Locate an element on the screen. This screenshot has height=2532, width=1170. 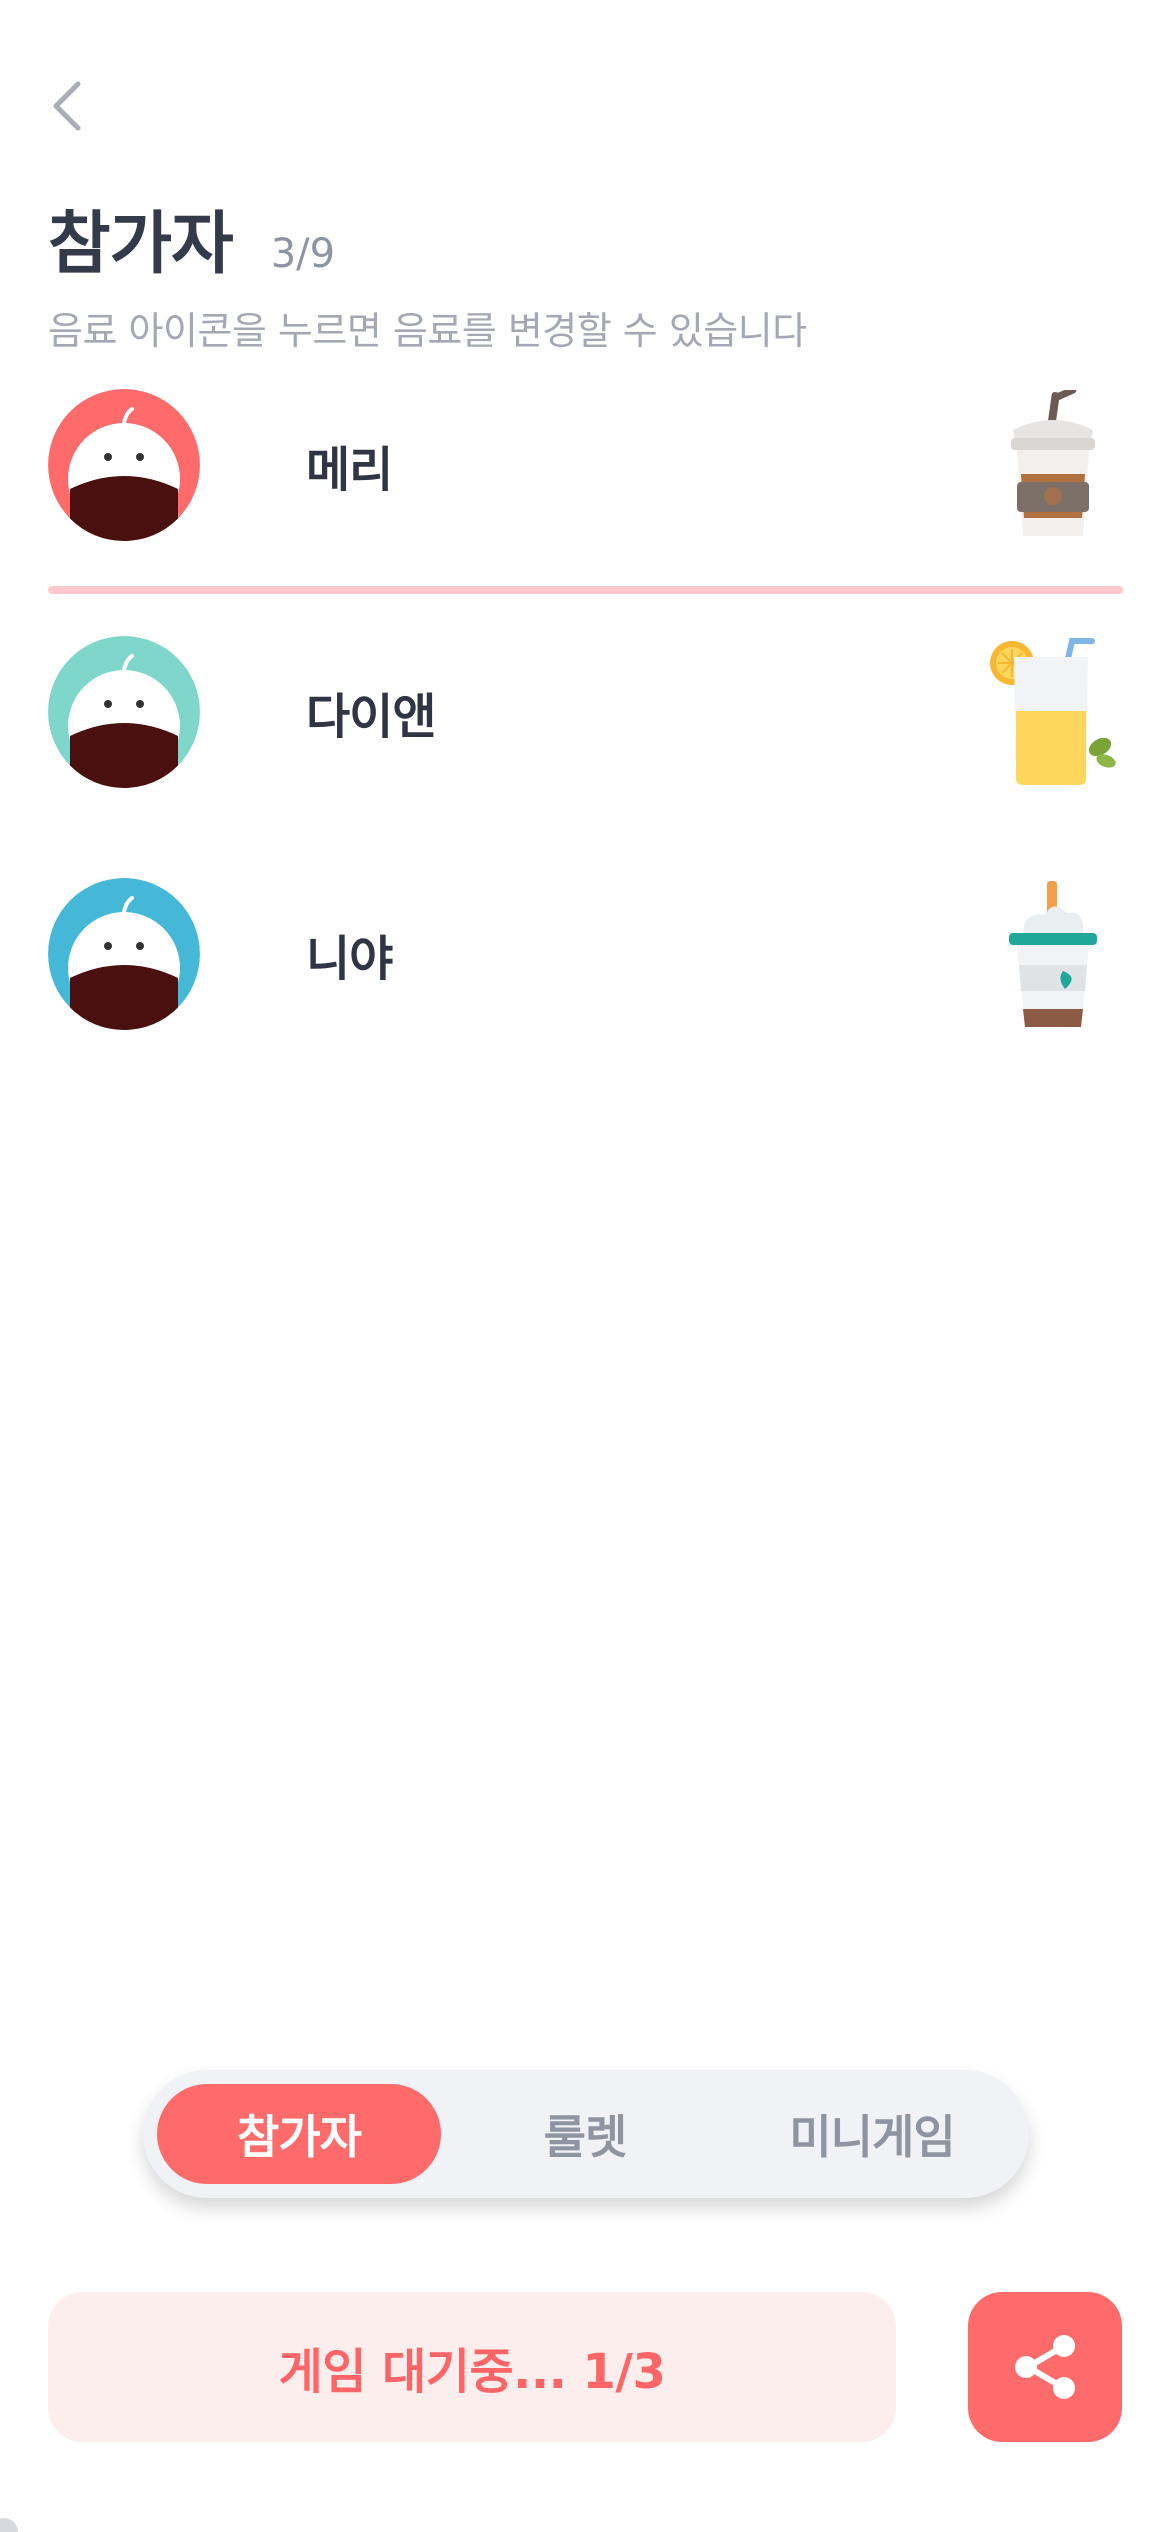
iced-coffee-icon is located at coordinates (1053, 463).